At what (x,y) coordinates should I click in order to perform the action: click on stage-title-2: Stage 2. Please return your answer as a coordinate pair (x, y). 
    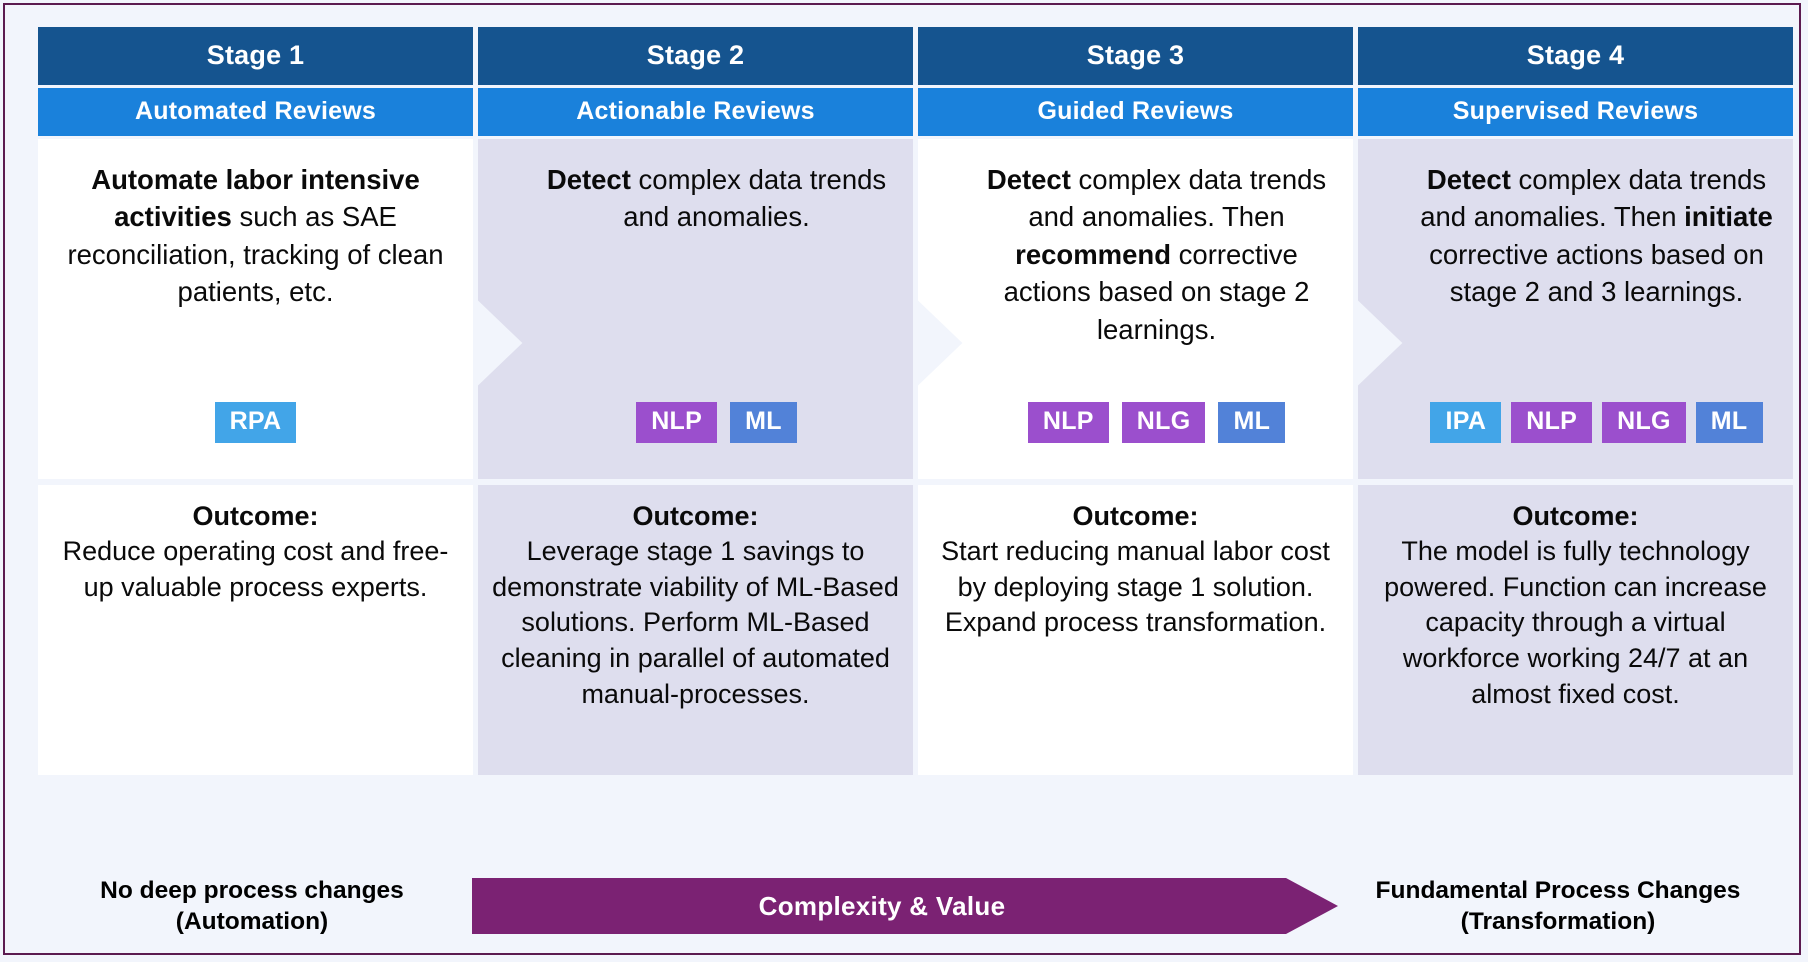
    Looking at the image, I should click on (695, 56).